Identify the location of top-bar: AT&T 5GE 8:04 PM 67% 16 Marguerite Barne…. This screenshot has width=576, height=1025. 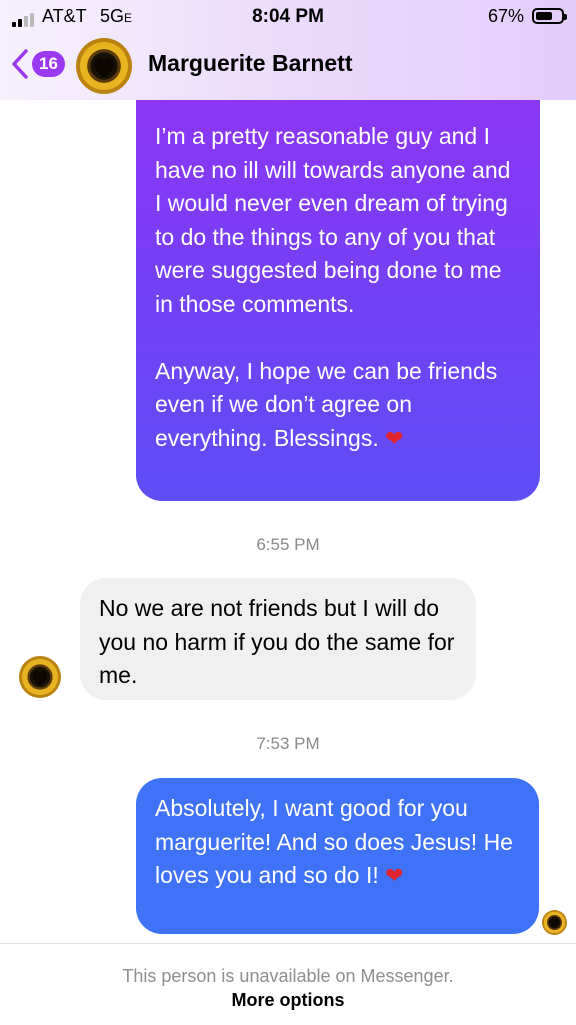
(288, 50).